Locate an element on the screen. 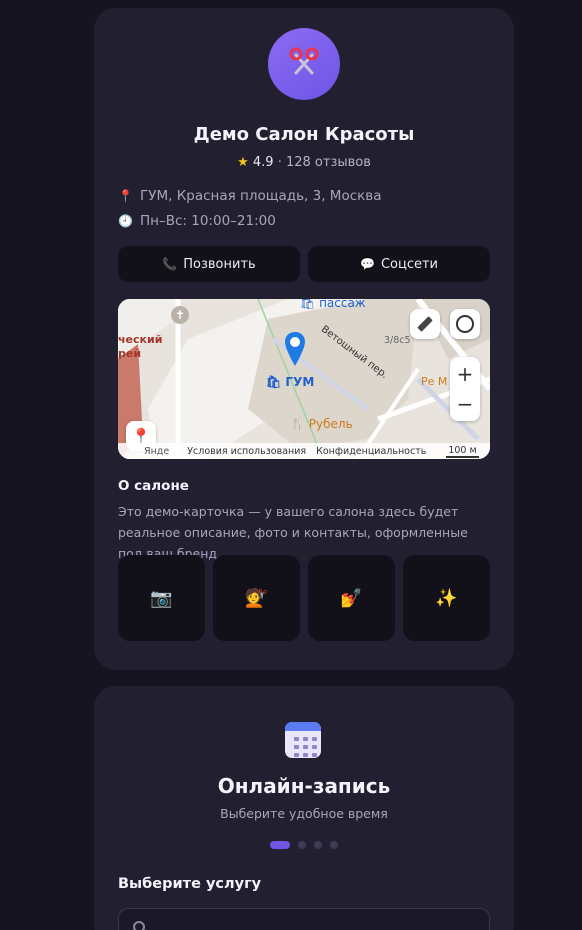 The image size is (582, 930). map-label-passage: 🛍 пассаж is located at coordinates (333, 304).